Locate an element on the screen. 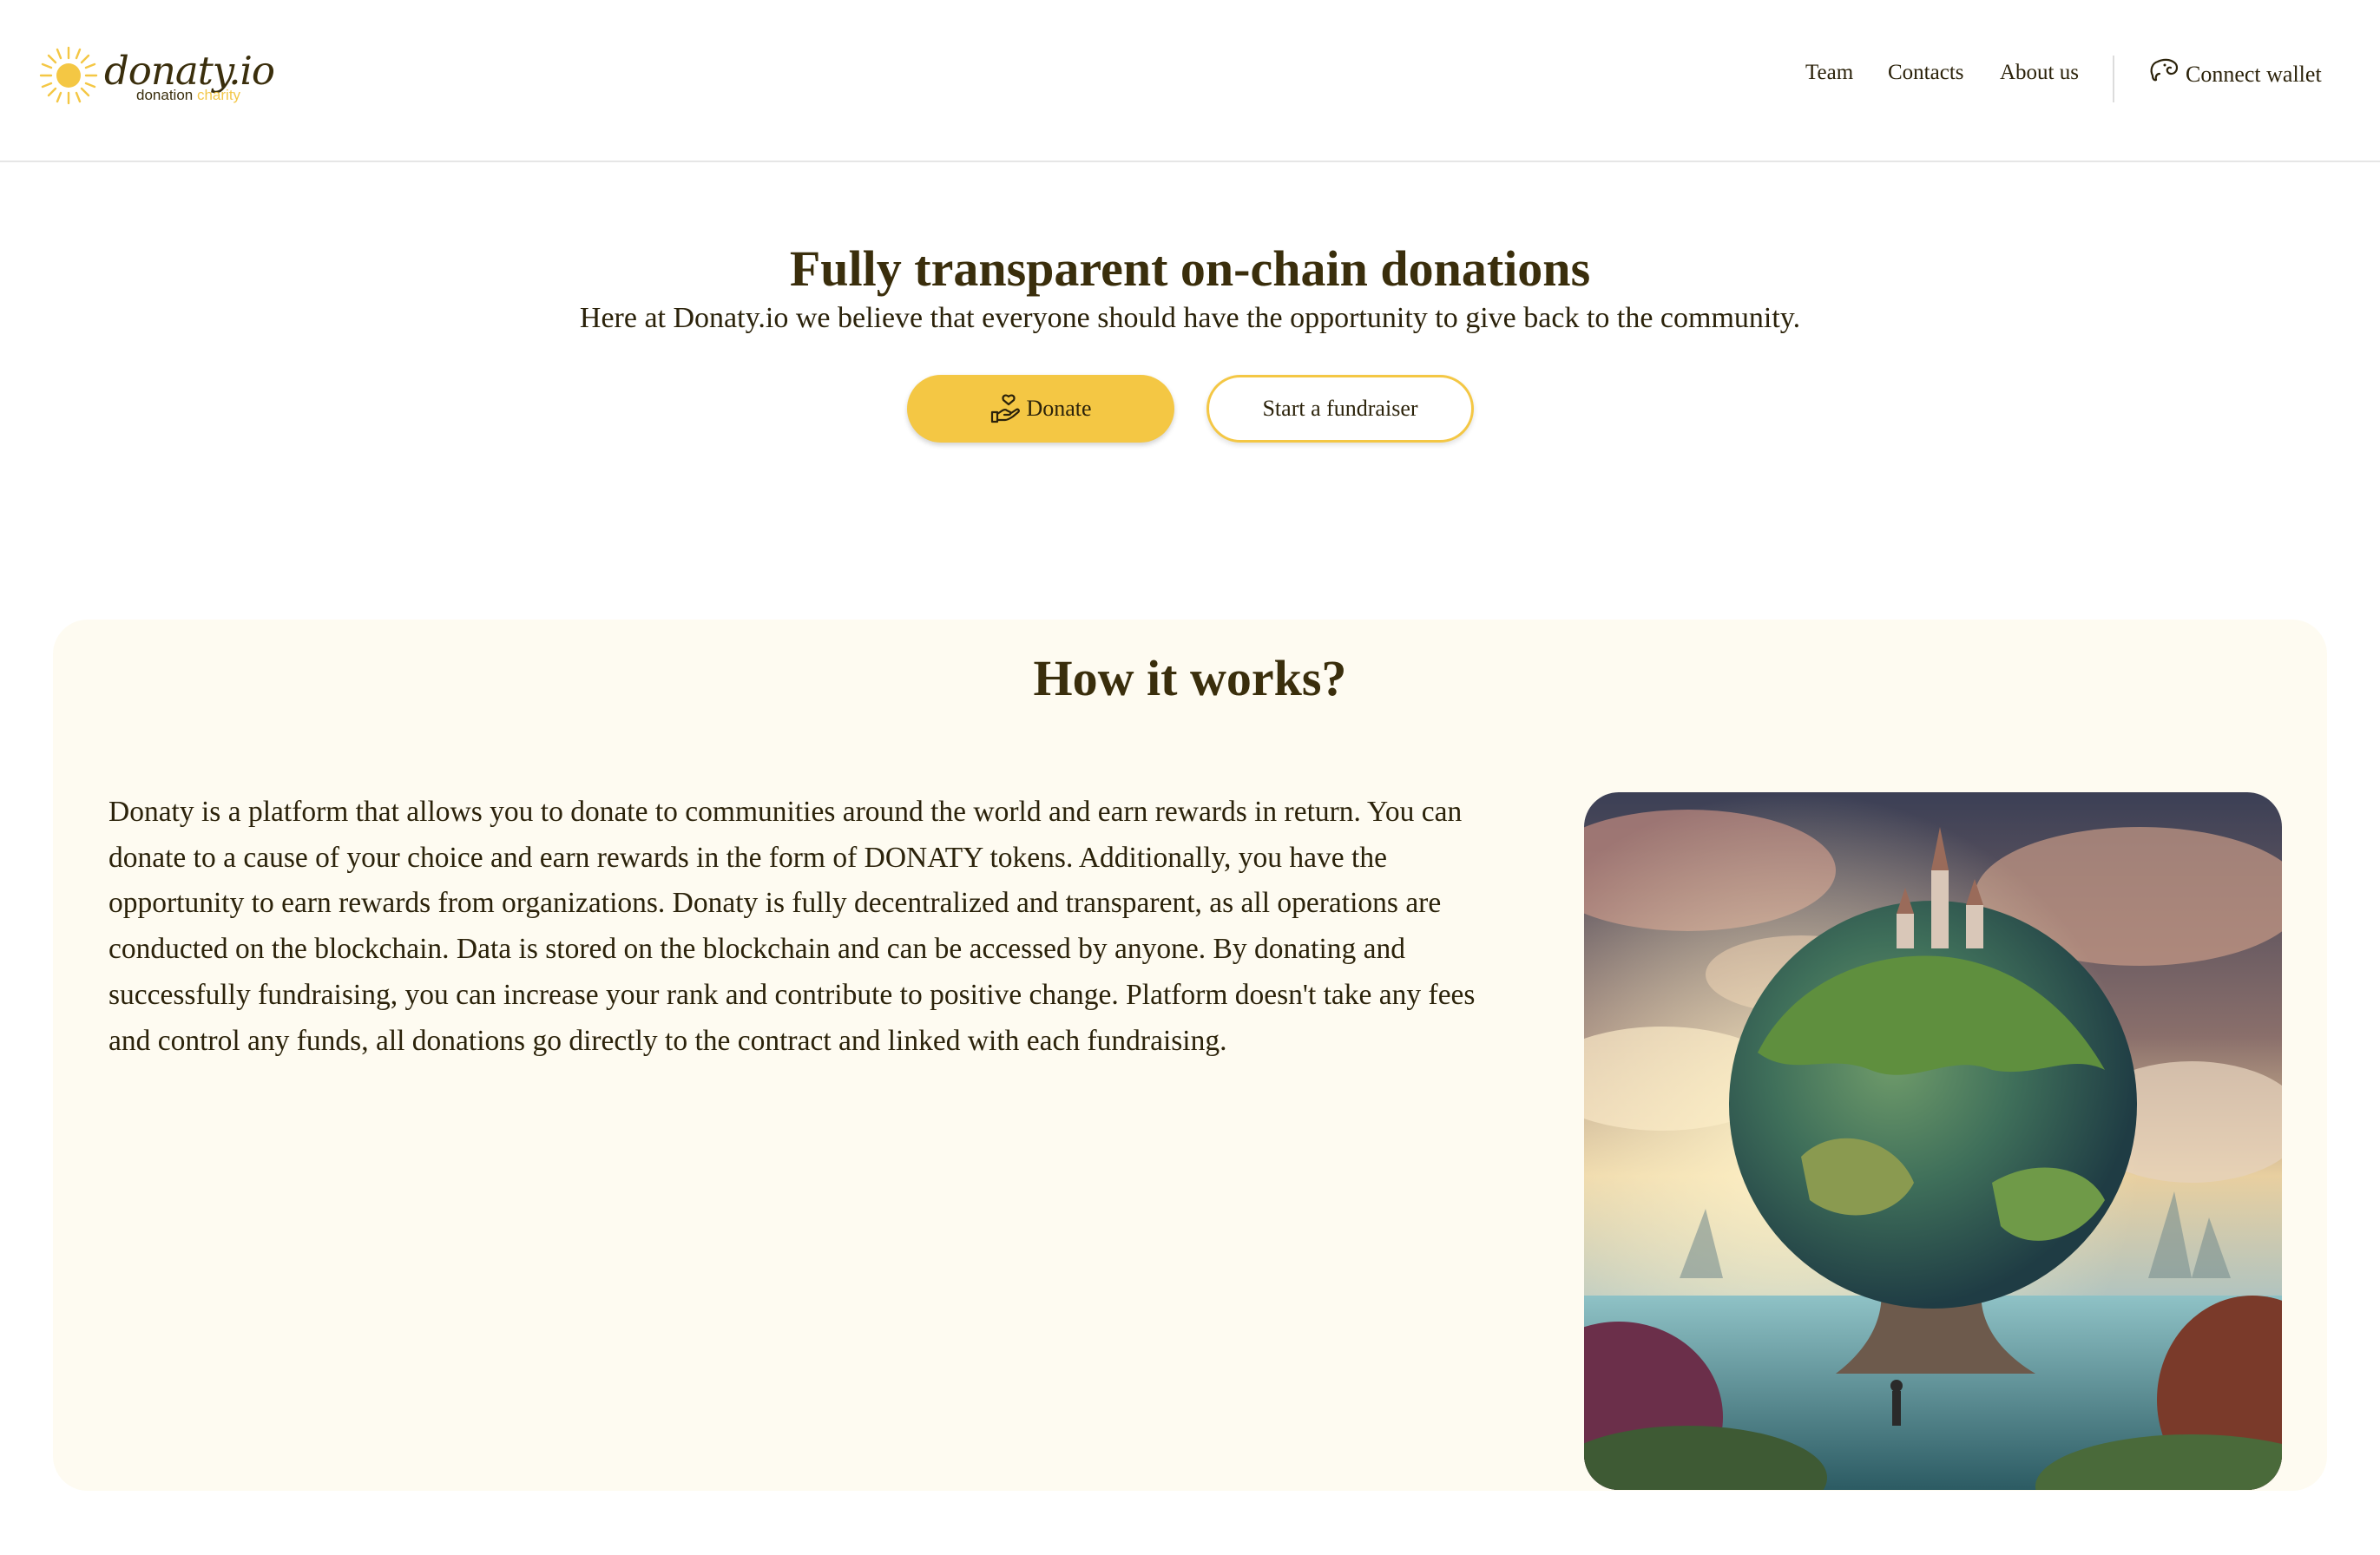 The height and width of the screenshot is (1555, 2380). donate-button: Donate is located at coordinates (1040, 409).